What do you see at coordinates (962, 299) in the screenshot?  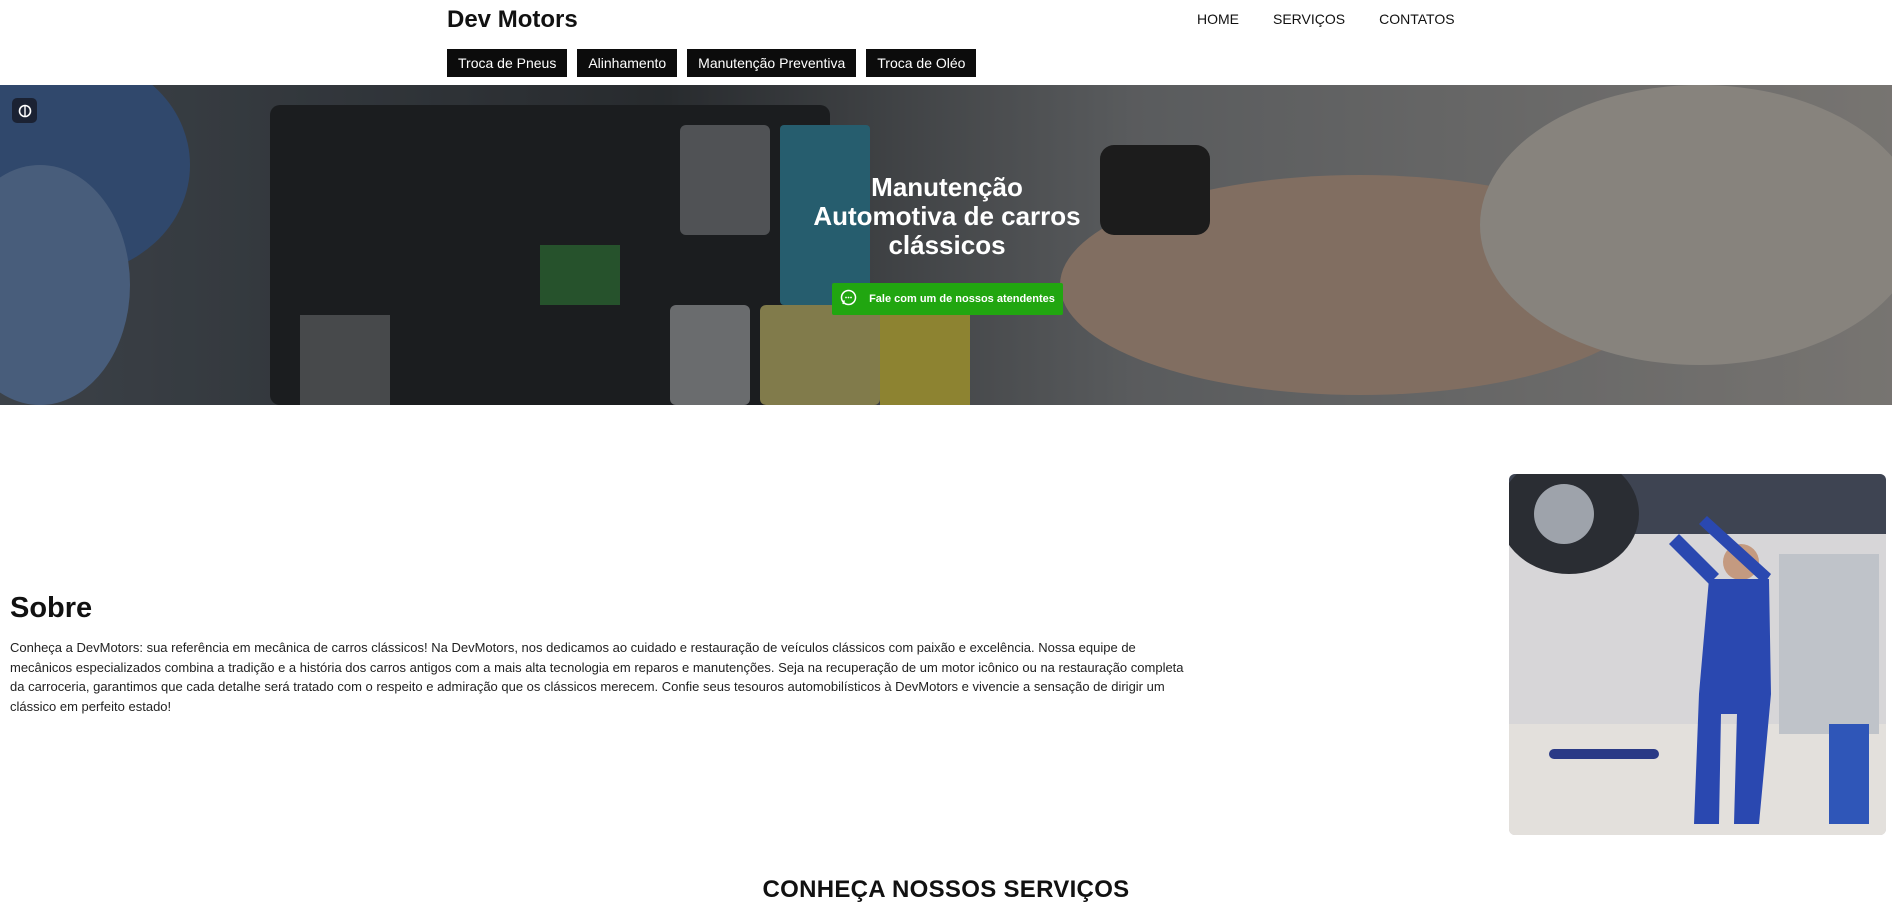 I see `cta-label: Fale com um de nossos atendentes` at bounding box center [962, 299].